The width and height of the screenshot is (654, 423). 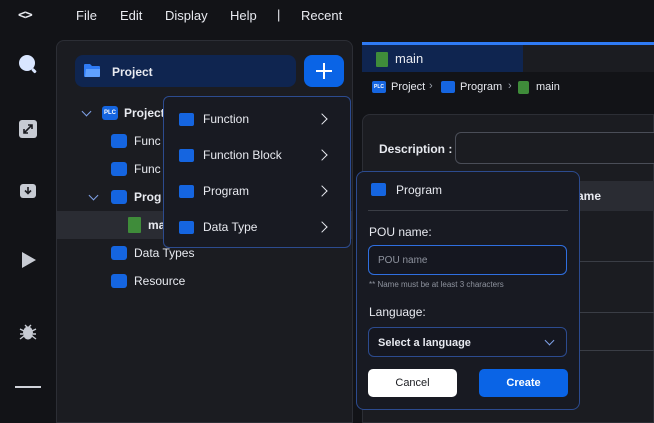 I want to click on add-button, so click(x=324, y=71).